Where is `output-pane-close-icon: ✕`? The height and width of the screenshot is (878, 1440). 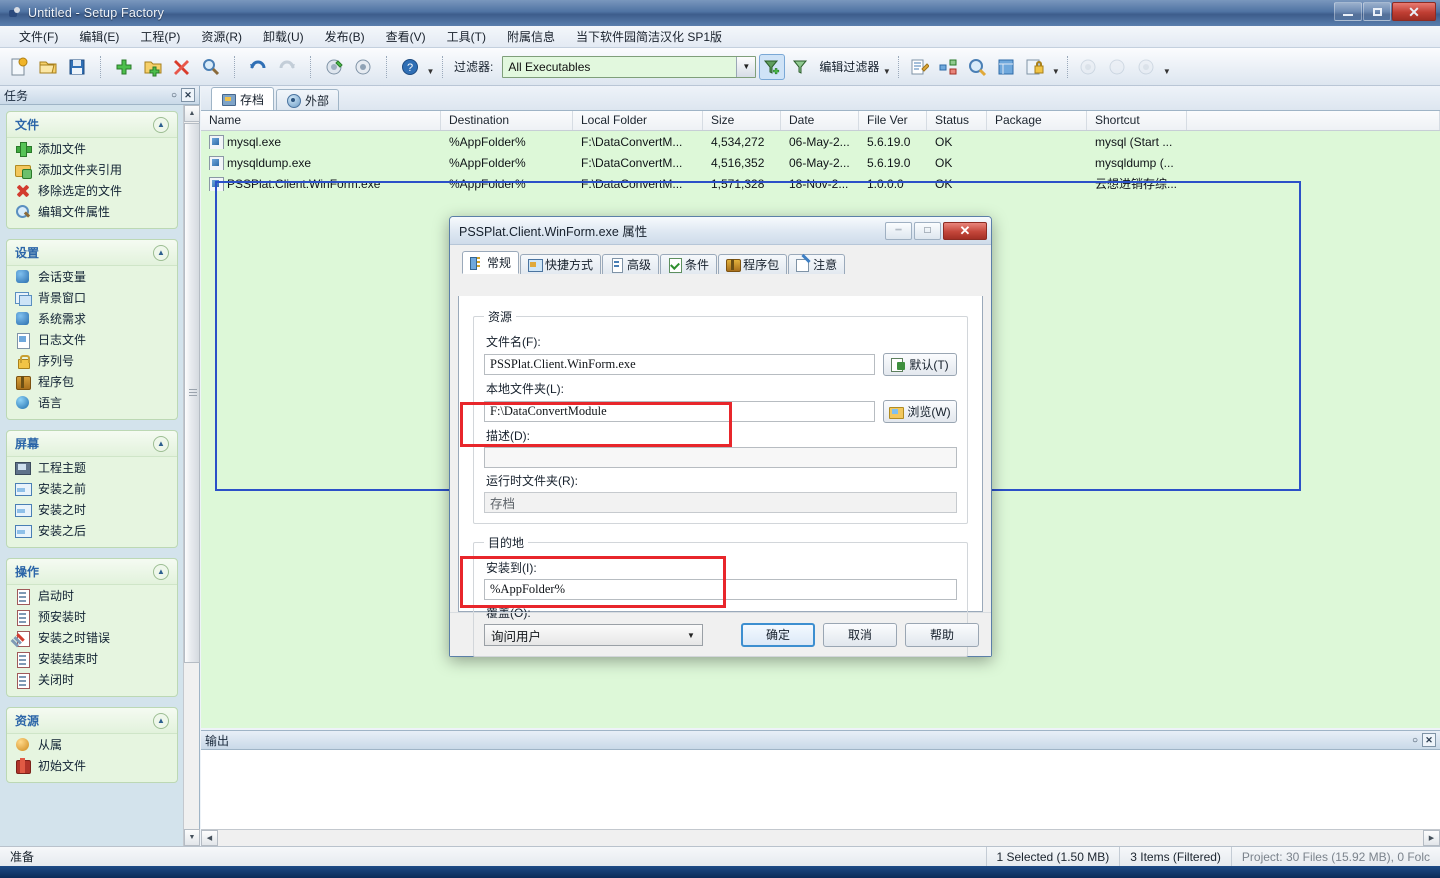 output-pane-close-icon: ✕ is located at coordinates (1429, 740).